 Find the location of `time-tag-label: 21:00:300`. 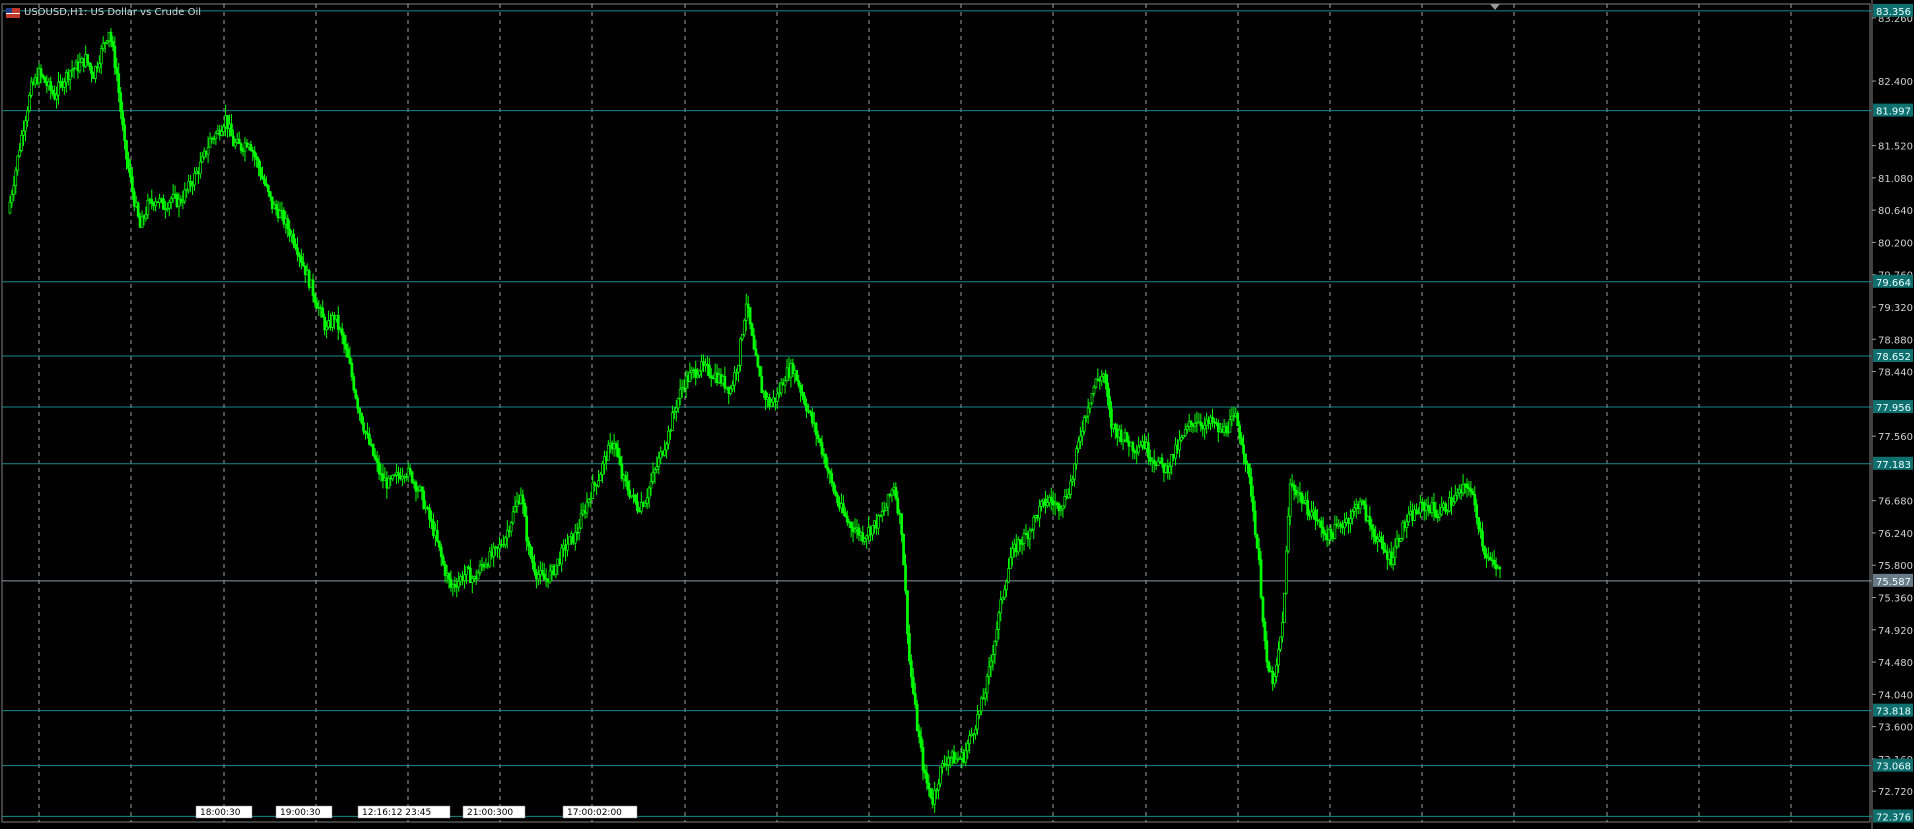

time-tag-label: 21:00:300 is located at coordinates (490, 813).